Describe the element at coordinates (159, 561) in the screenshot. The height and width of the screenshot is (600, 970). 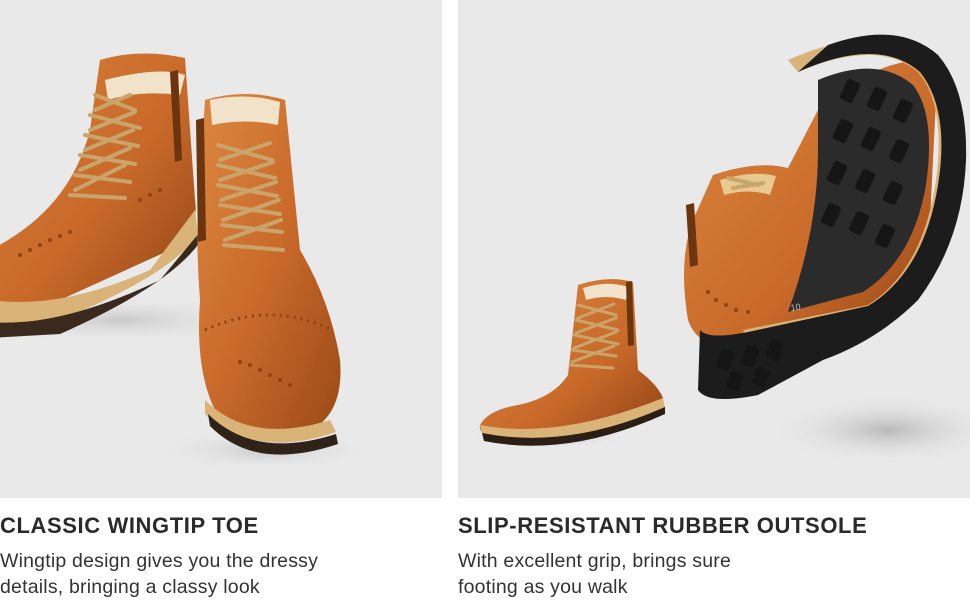
I see `description-line: Wingtip design gives you the dressy` at that location.